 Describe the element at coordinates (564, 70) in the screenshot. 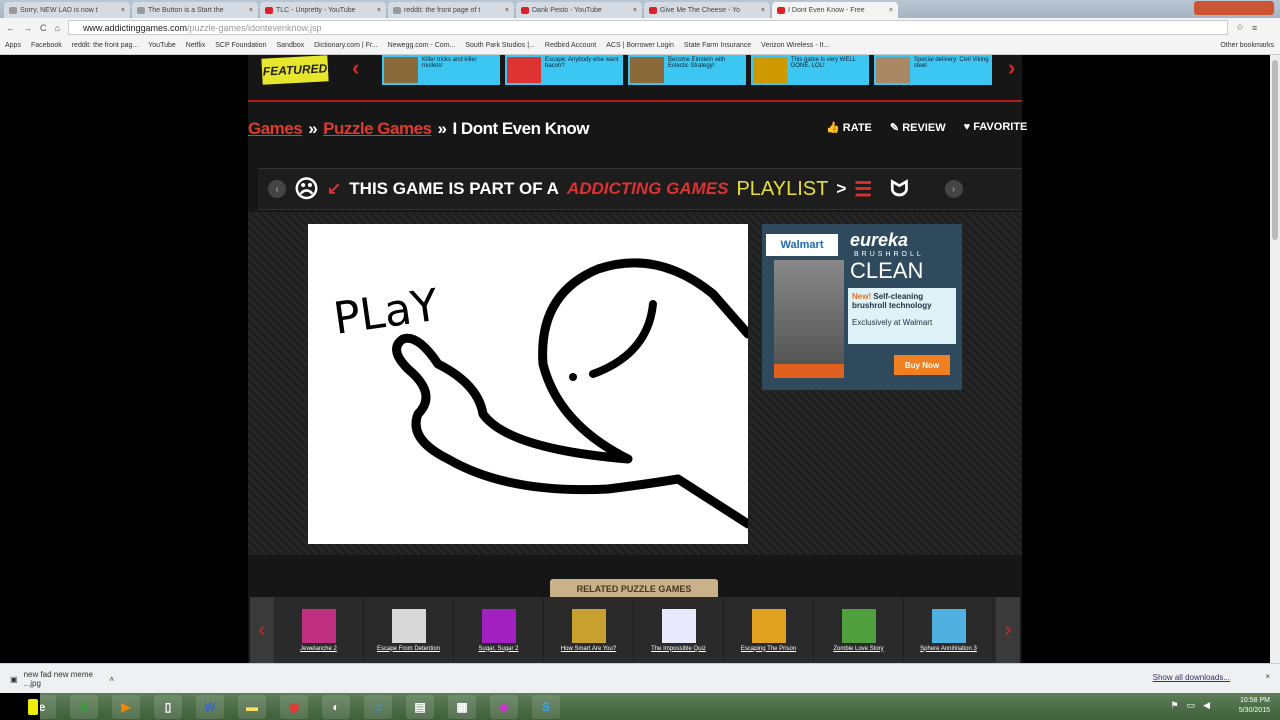

I see `featured-item: Escape: Anybody else want bacon?` at that location.